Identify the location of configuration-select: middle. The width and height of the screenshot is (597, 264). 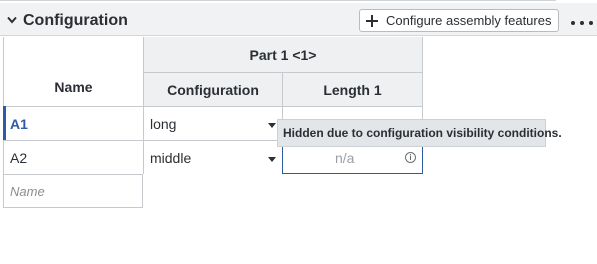
(212, 157).